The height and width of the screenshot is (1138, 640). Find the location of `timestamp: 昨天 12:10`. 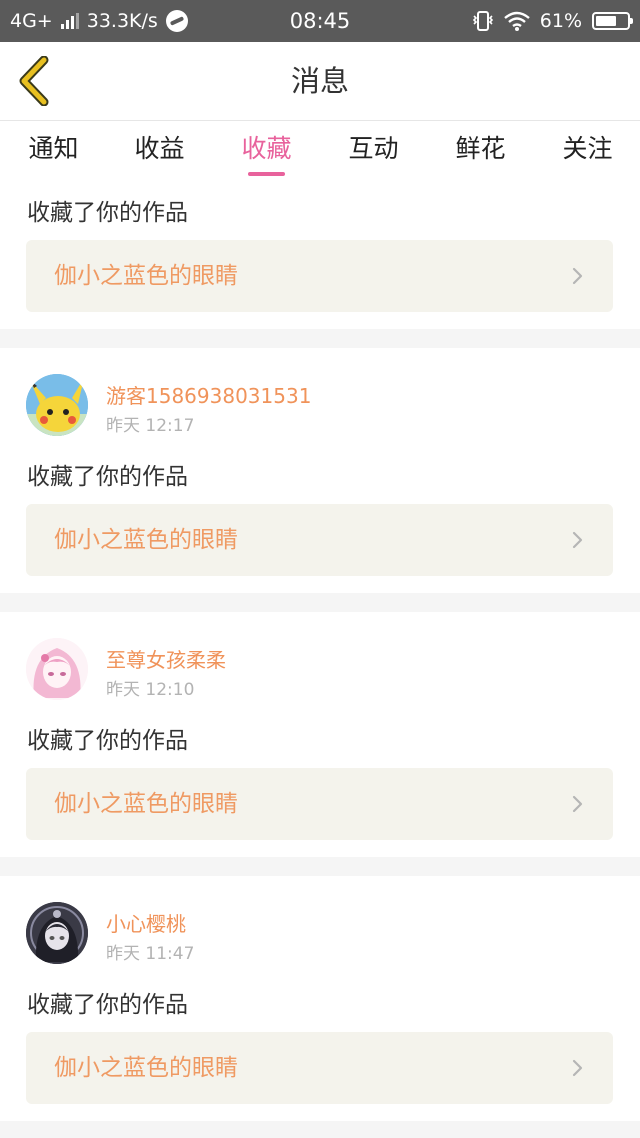

timestamp: 昨天 12:10 is located at coordinates (150, 690).